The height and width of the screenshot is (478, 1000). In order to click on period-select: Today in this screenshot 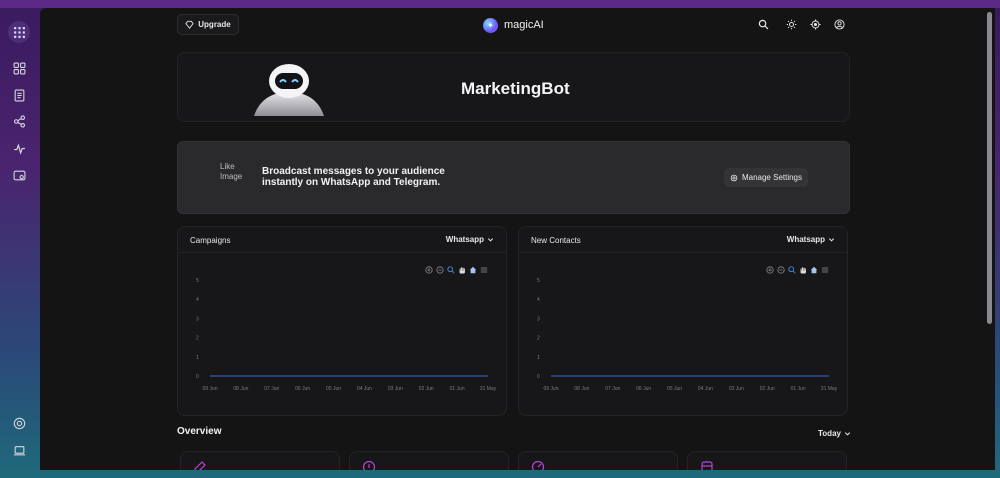, I will do `click(834, 433)`.